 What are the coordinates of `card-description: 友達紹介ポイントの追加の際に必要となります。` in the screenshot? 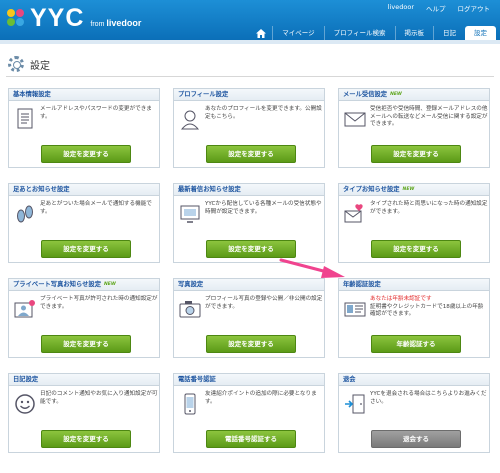 It's located at (261, 398).